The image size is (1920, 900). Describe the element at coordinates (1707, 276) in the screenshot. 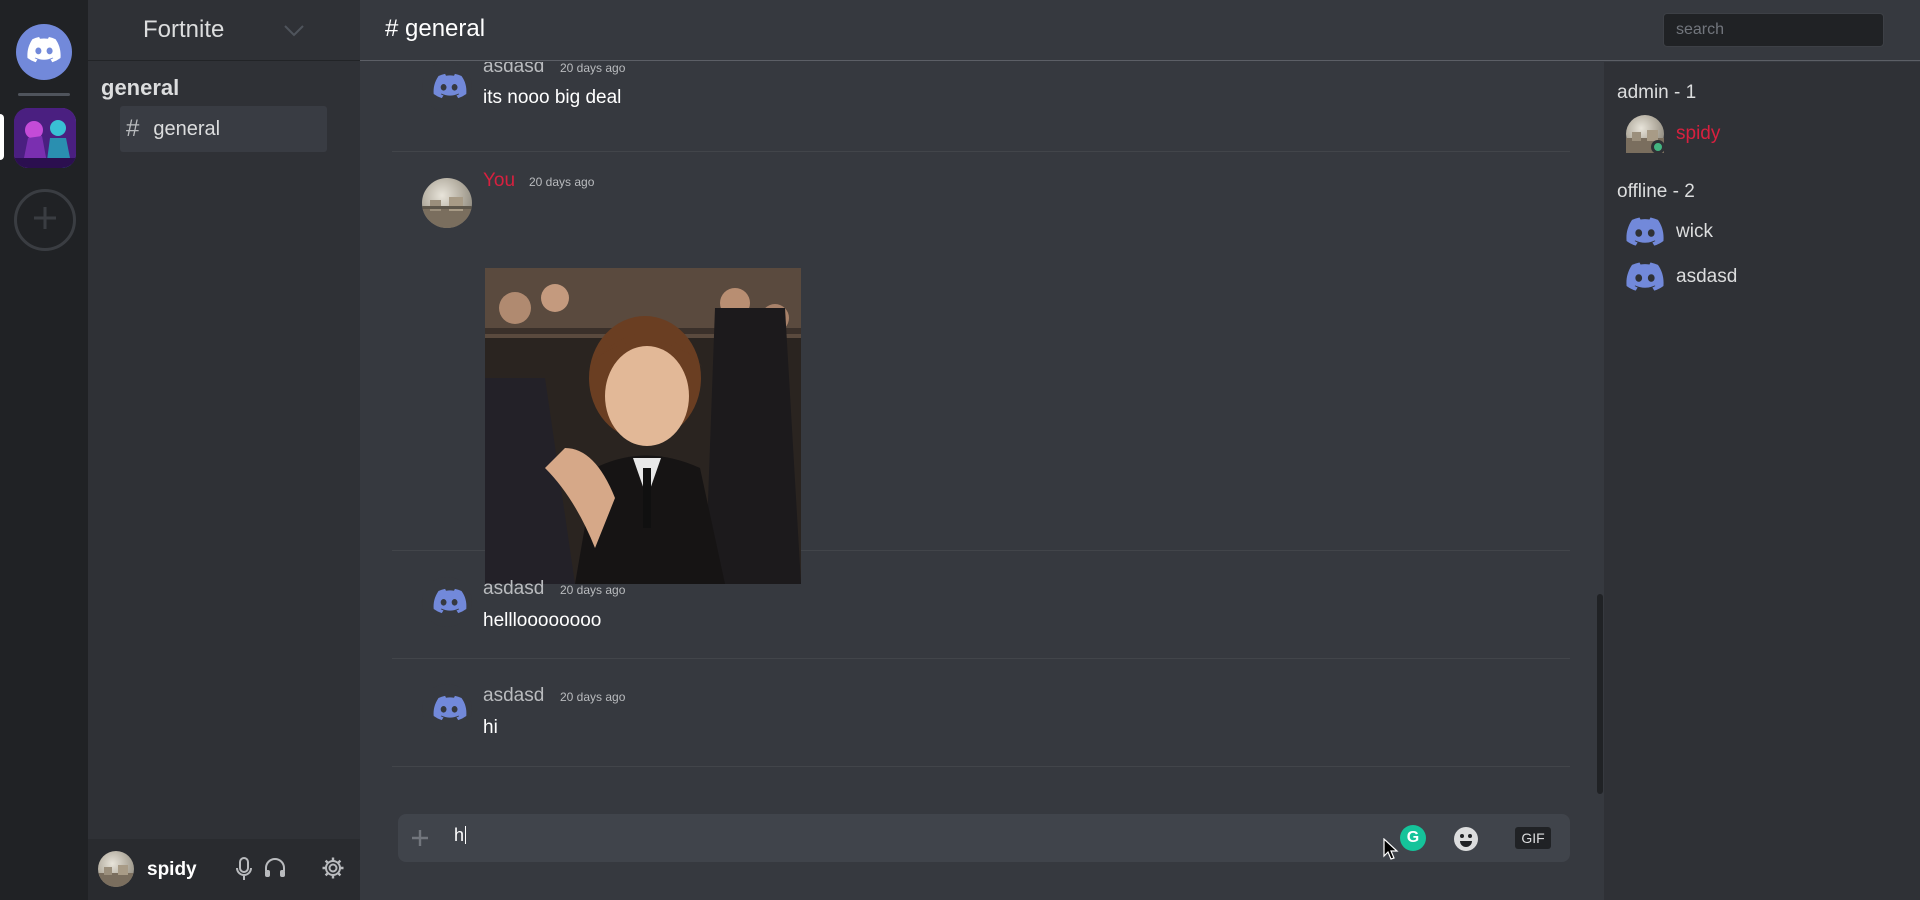

I see `member-name: asdasd` at that location.